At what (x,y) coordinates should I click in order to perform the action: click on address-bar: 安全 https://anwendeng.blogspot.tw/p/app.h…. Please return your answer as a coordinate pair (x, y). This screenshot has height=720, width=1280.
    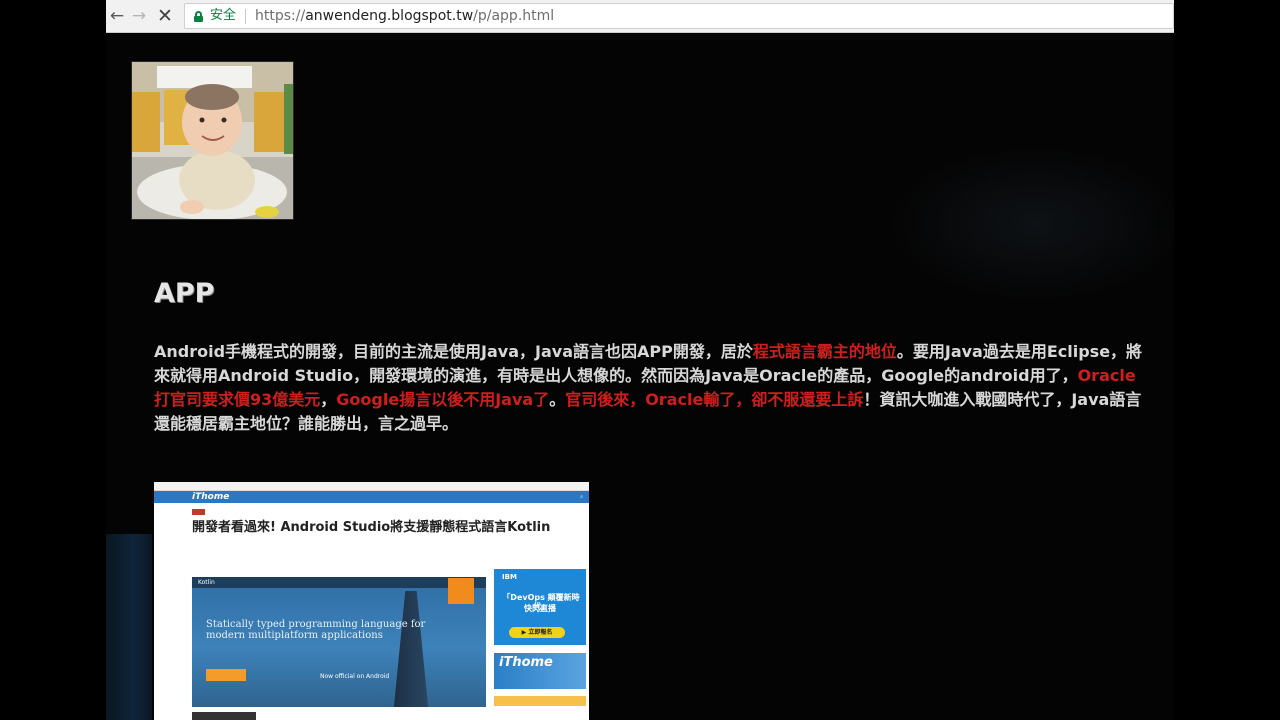
    Looking at the image, I should click on (679, 16).